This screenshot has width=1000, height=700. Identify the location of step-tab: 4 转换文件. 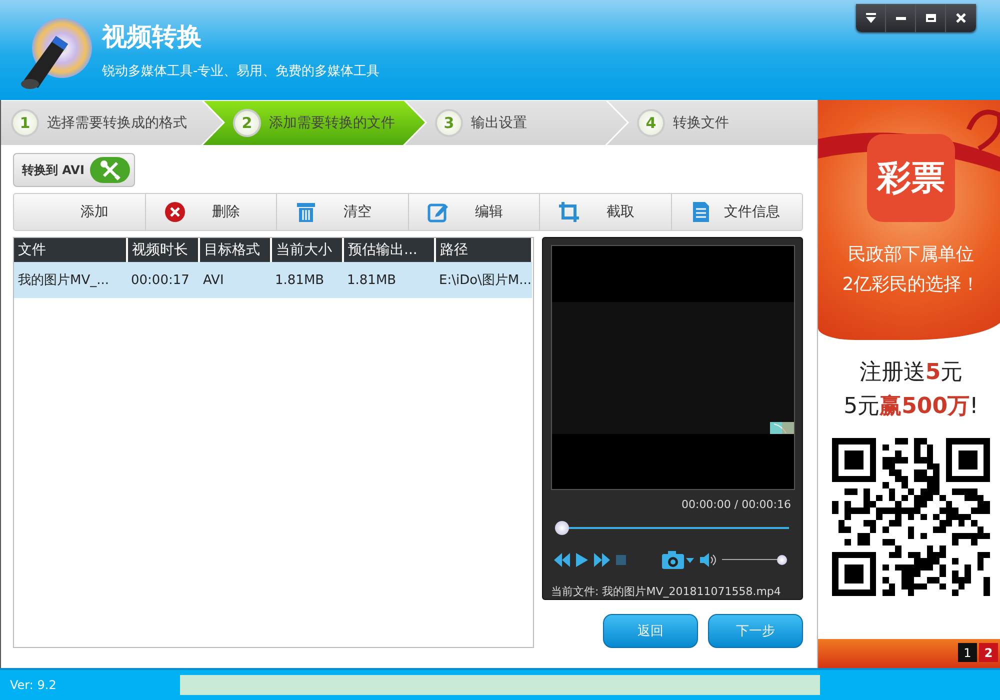
(712, 122).